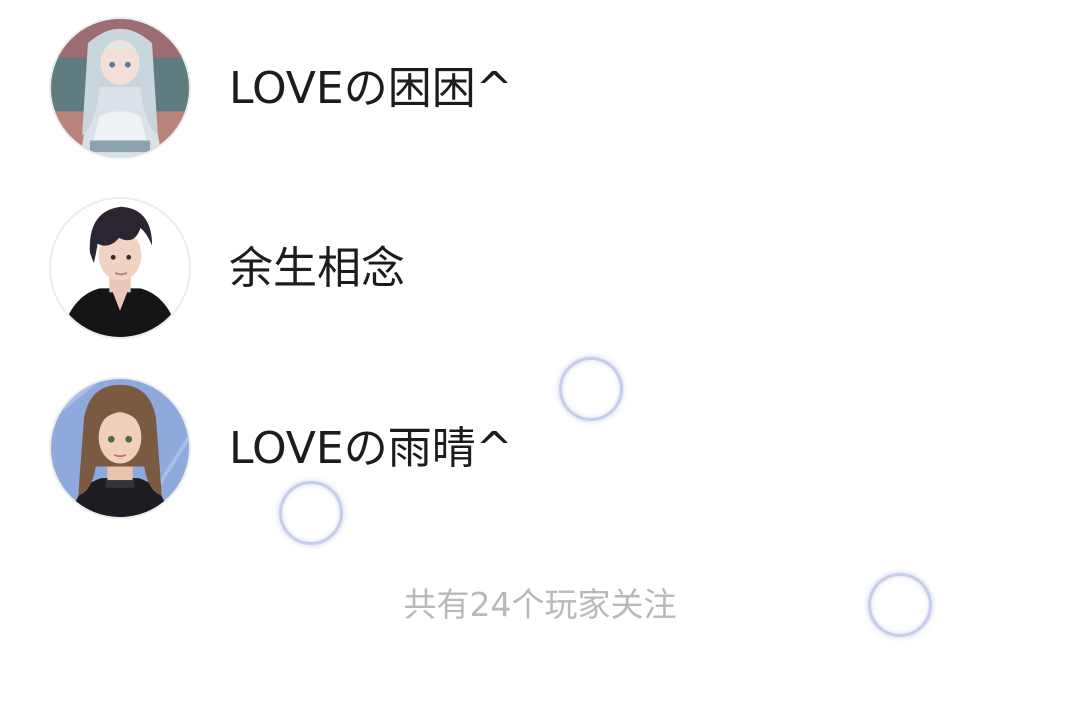 The image size is (1080, 724). I want to click on anime-girl-white-hair-avatar, so click(120, 88).